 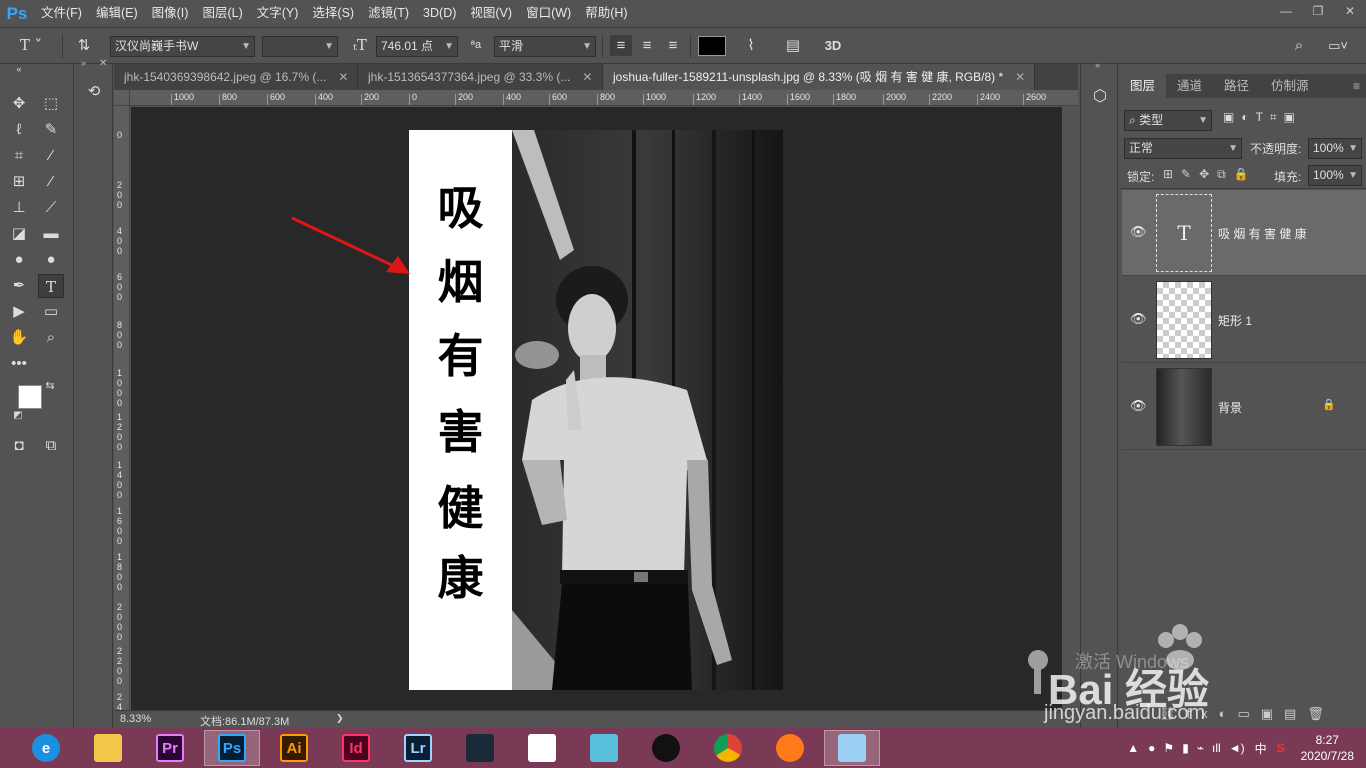 What do you see at coordinates (51, 286) in the screenshot?
I see `type-tool-icon: T` at bounding box center [51, 286].